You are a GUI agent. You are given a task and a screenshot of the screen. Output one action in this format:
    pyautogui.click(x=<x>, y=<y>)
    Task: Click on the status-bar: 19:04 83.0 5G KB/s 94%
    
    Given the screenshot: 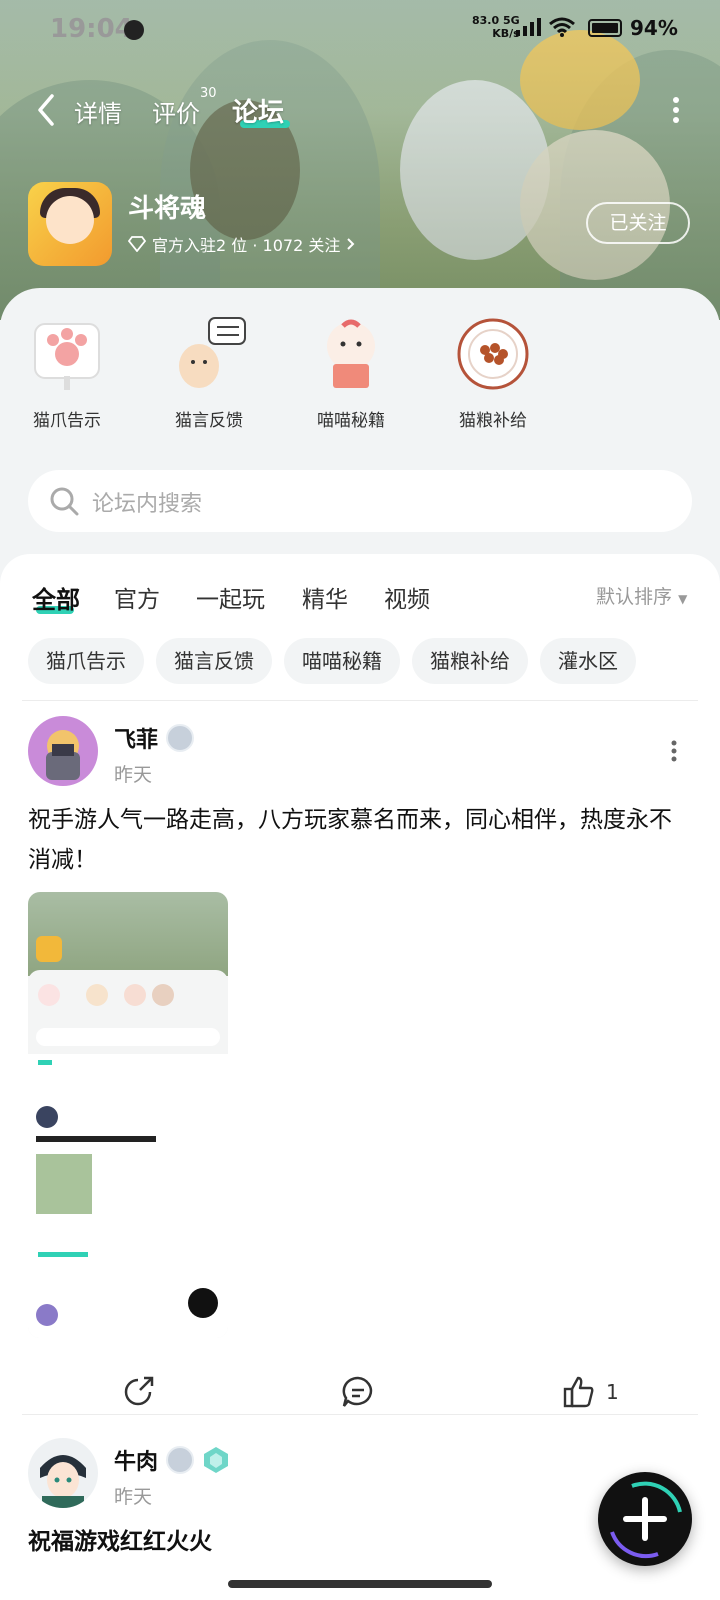 What is the action you would take?
    pyautogui.click(x=360, y=30)
    